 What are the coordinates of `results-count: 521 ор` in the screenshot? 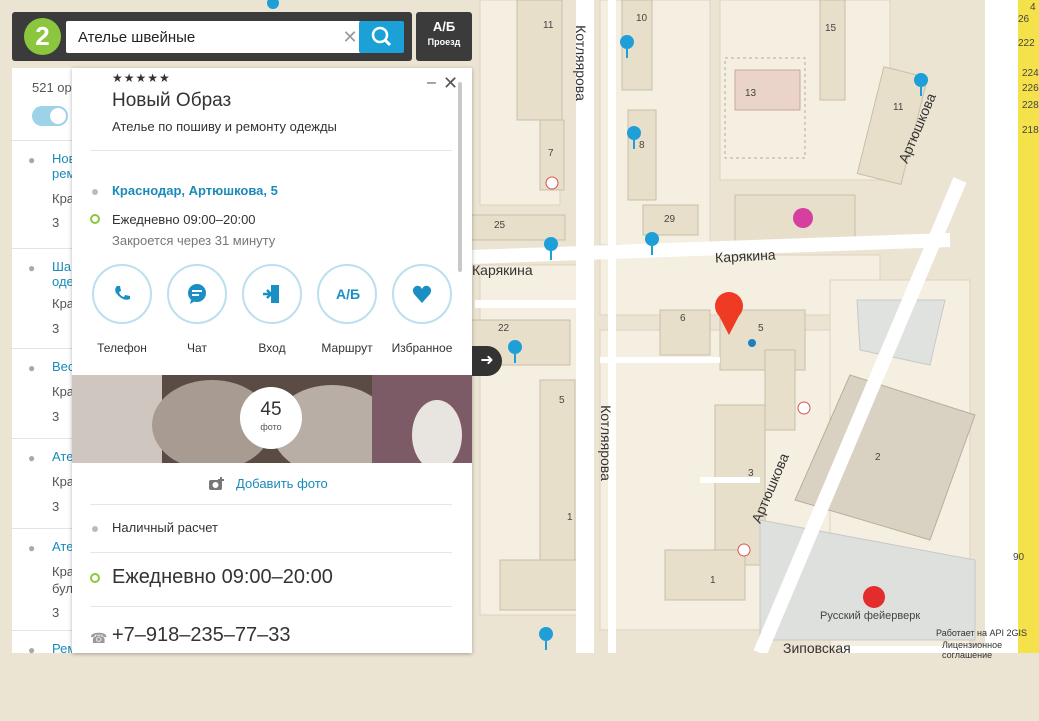 It's located at (52, 87).